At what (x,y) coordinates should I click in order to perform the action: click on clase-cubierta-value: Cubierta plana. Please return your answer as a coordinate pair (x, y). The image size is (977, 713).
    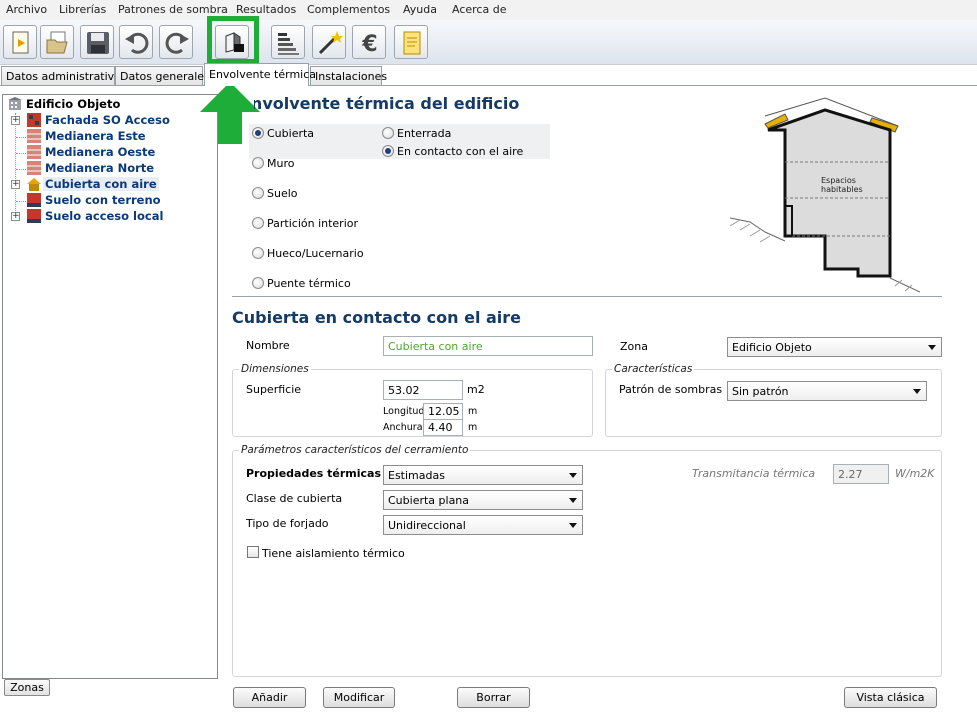
    Looking at the image, I should click on (429, 500).